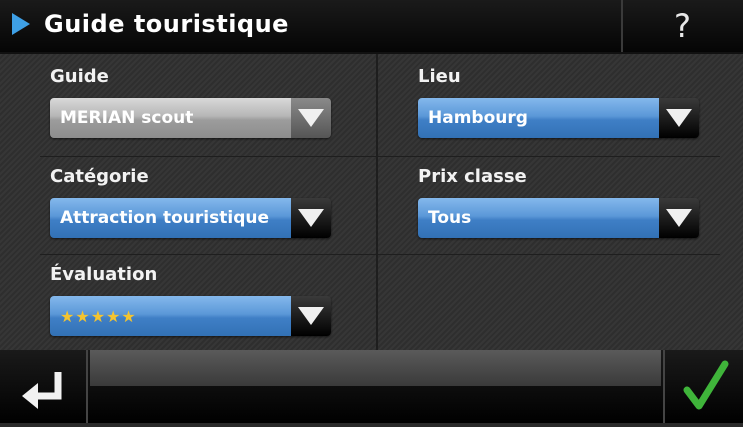 The width and height of the screenshot is (743, 427). What do you see at coordinates (98, 316) in the screenshot?
I see `rating-stars: ★★★★★` at bounding box center [98, 316].